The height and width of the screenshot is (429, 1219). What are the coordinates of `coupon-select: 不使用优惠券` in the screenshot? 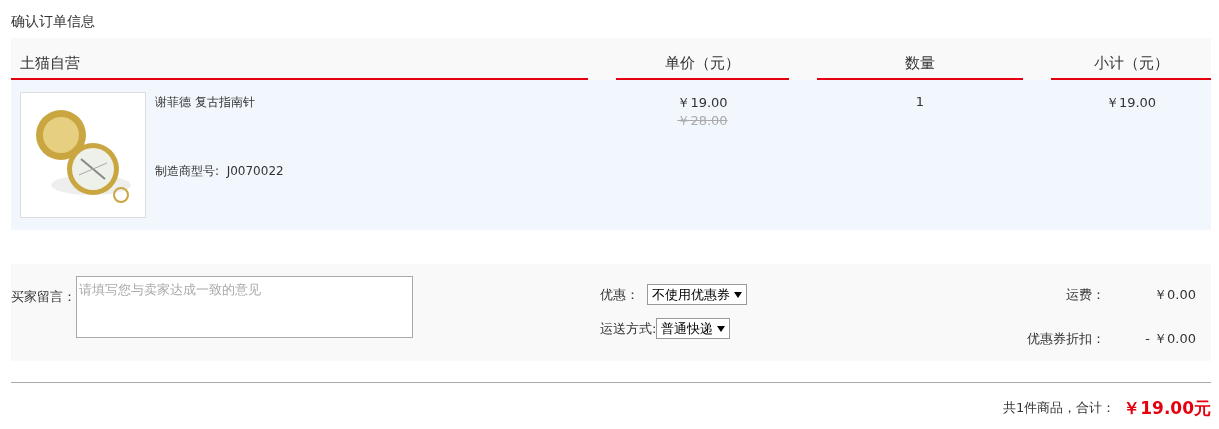 It's located at (697, 294).